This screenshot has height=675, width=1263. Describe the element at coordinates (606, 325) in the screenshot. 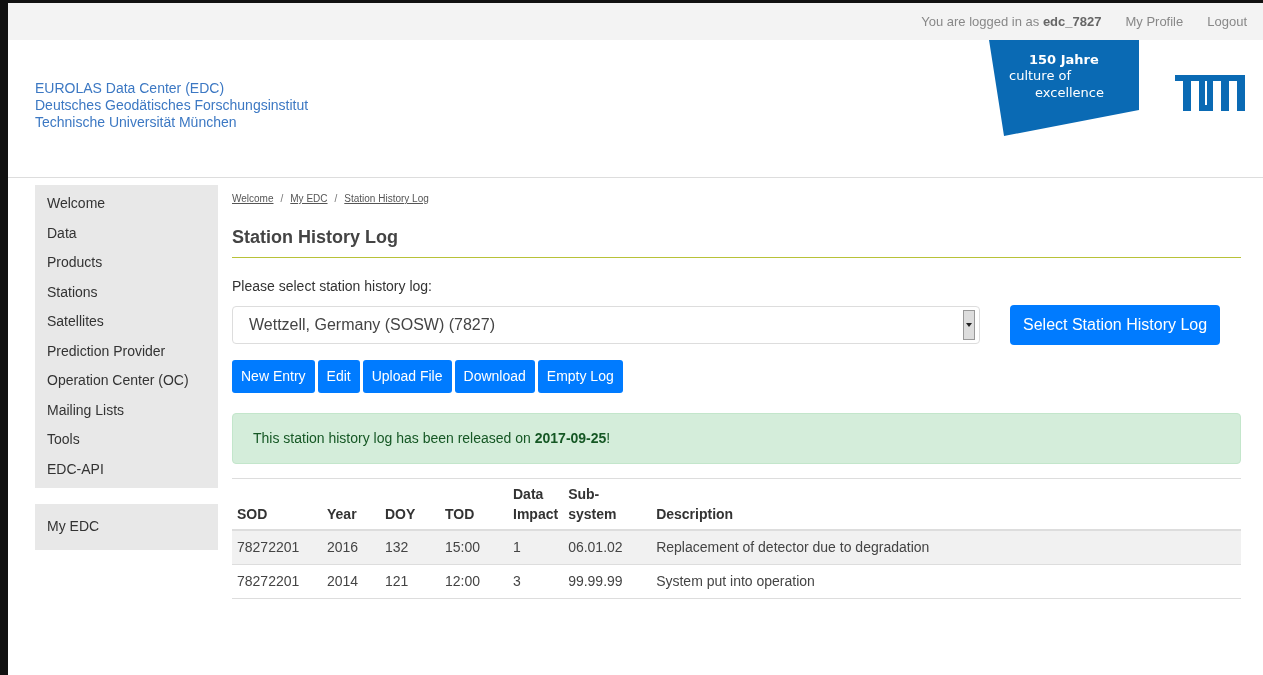

I see `station-select: Wettzell, Germany (SOSW) (7827)` at that location.